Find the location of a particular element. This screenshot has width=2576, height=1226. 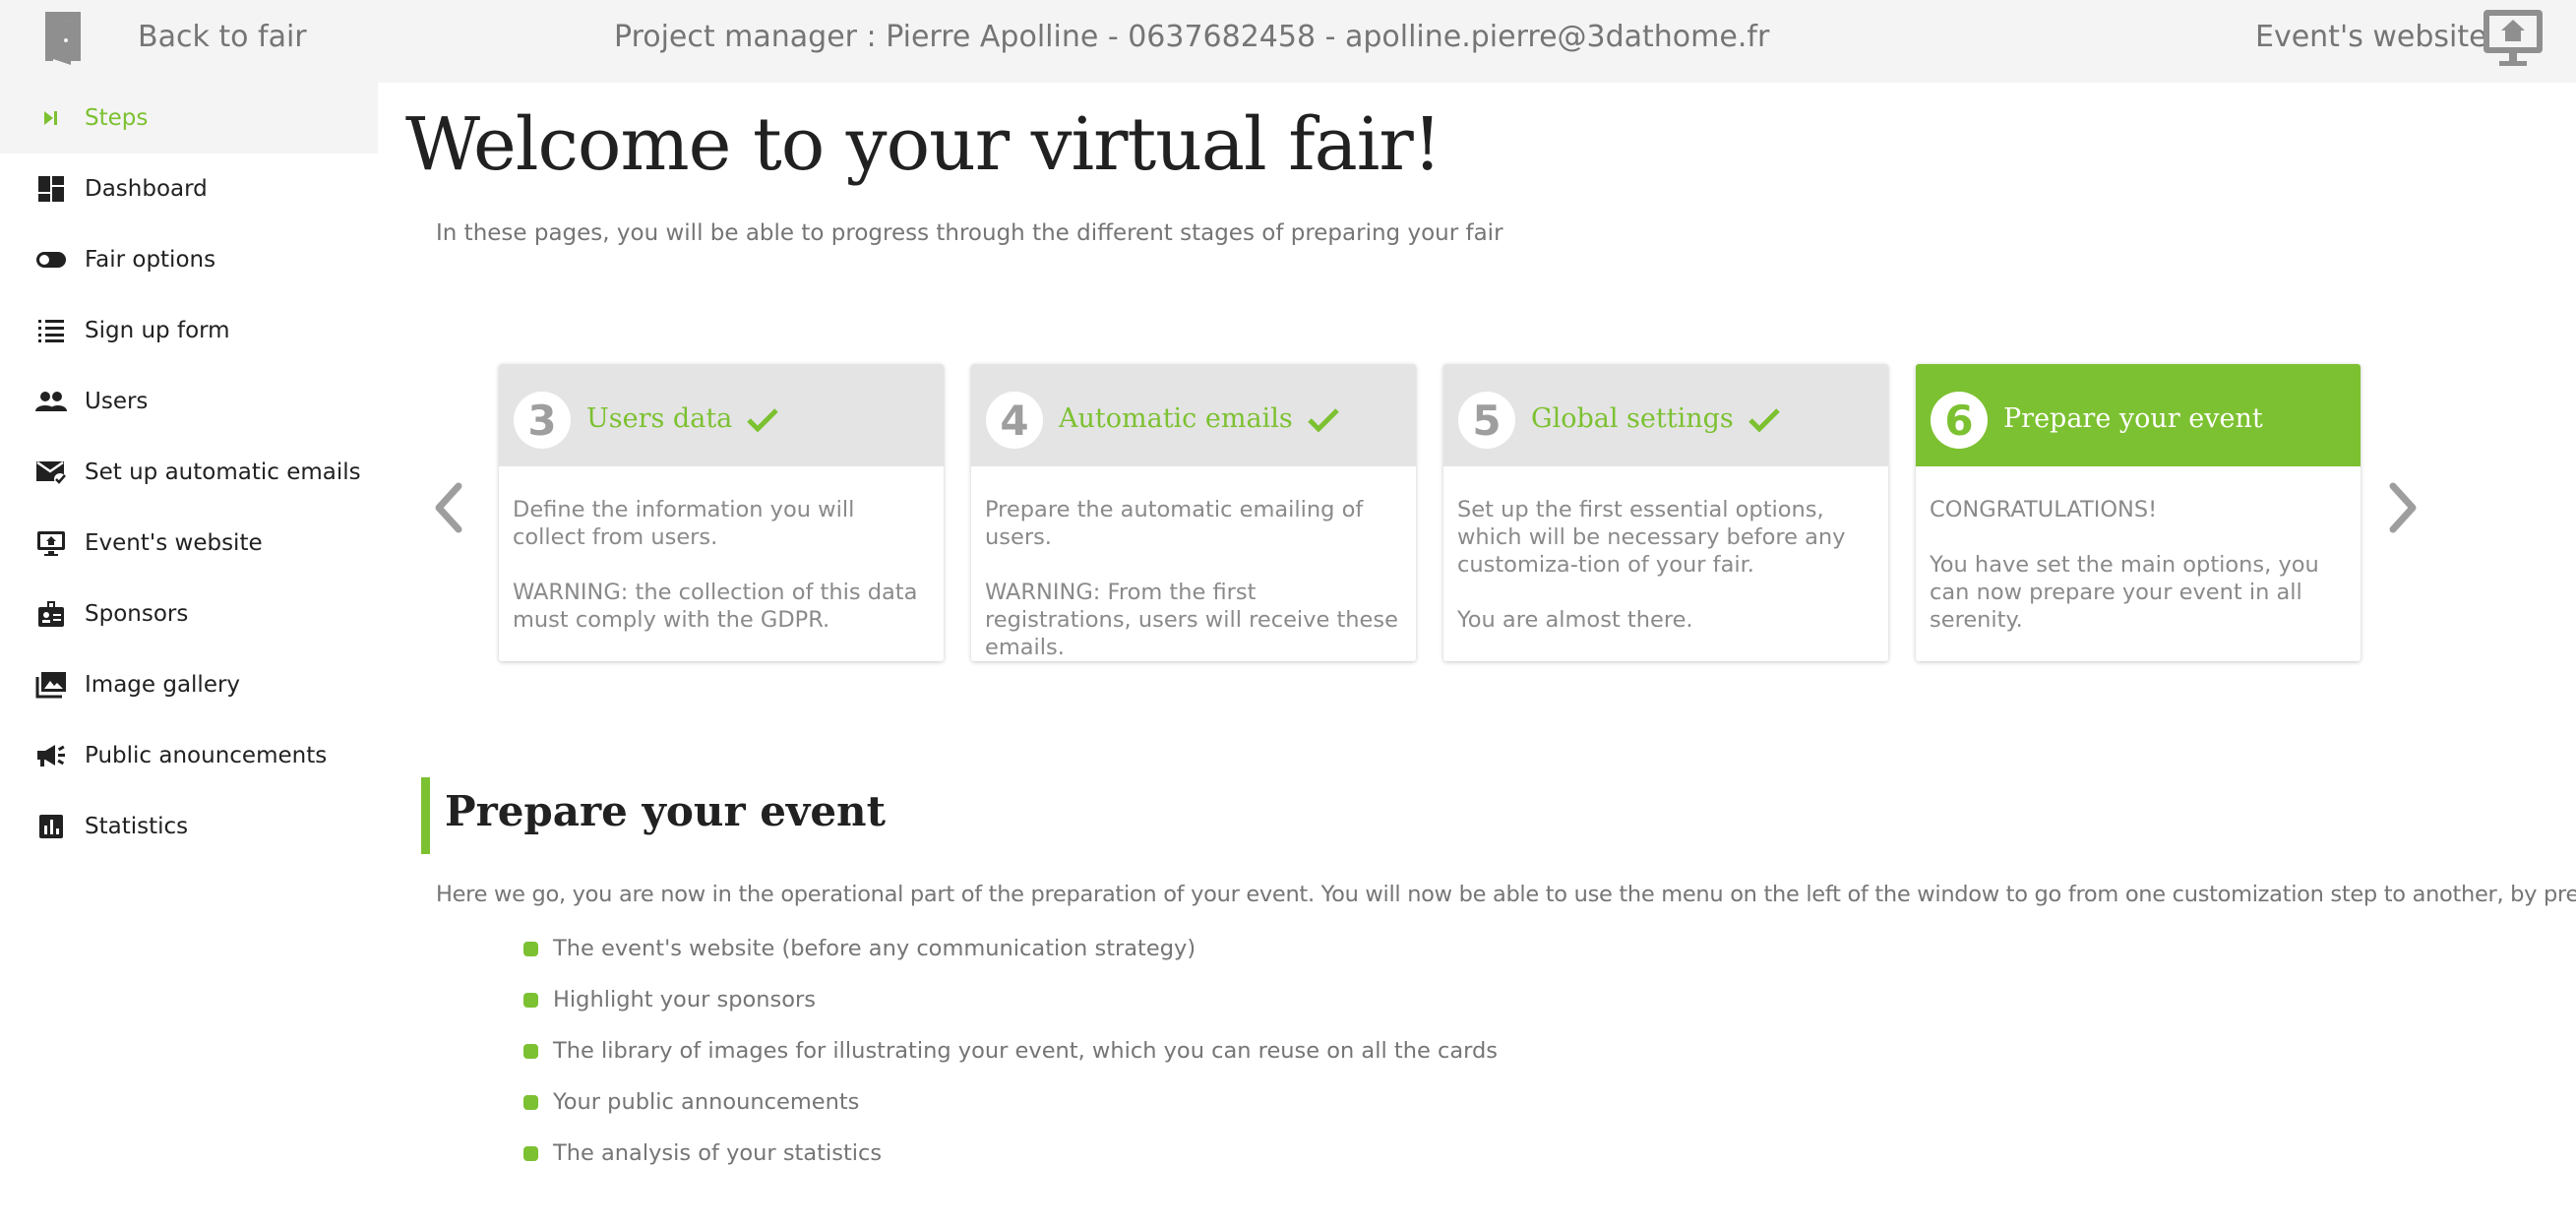

sidebar-item-events-website: Event's website is located at coordinates (189, 543).